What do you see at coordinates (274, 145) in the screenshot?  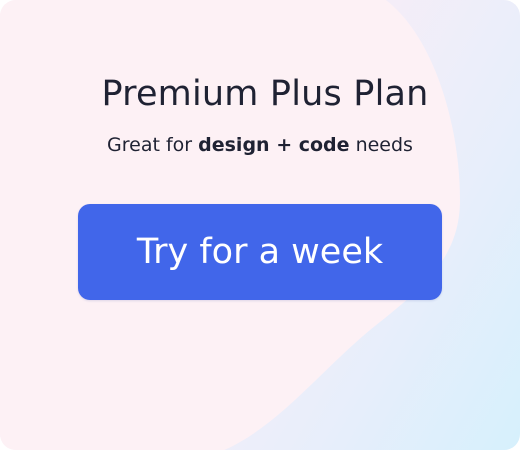 I see `subtitle-highlight: design + code` at bounding box center [274, 145].